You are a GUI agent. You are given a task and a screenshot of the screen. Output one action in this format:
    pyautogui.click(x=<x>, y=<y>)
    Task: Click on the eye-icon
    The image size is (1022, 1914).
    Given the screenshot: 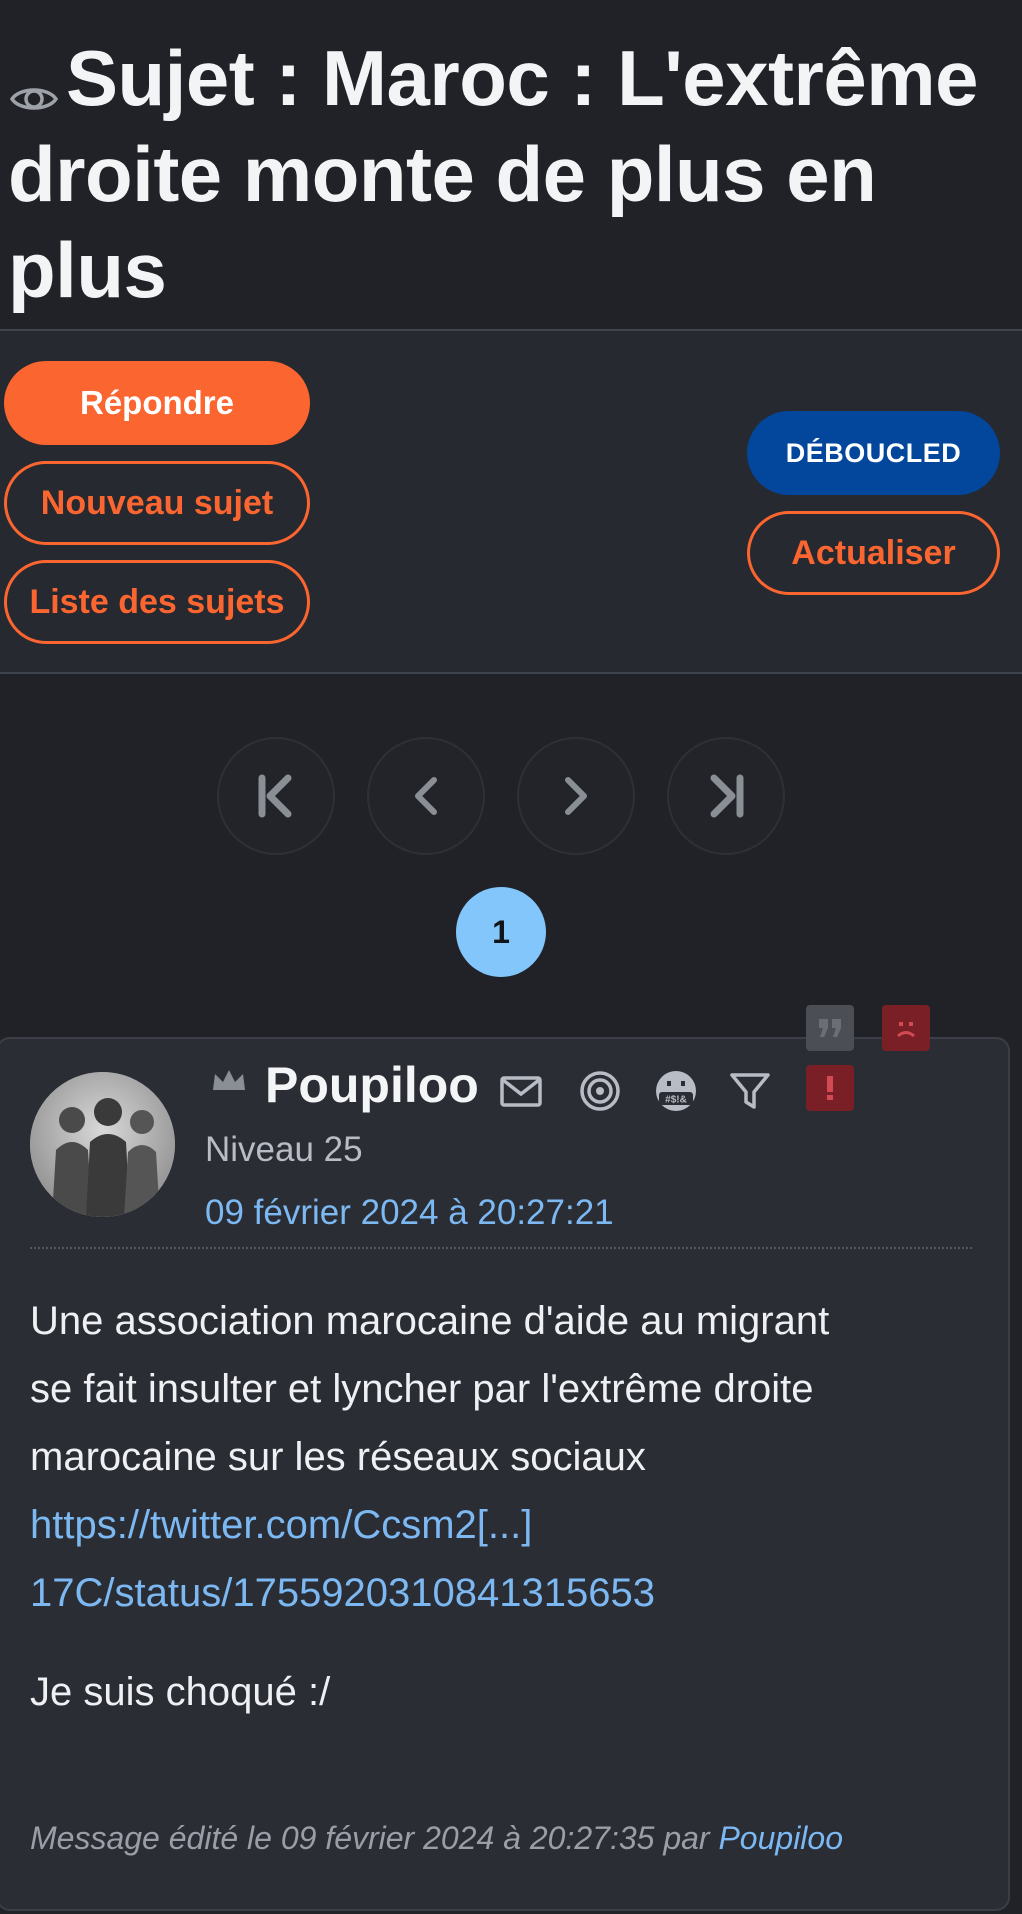 What is the action you would take?
    pyautogui.click(x=34, y=80)
    